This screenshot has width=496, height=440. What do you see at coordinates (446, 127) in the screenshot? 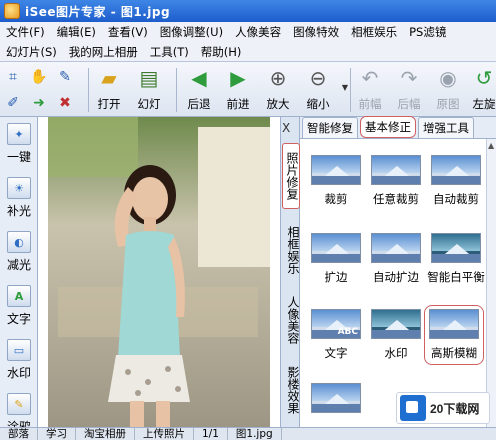
I see `tab-enhance-tools: 增强工具` at bounding box center [446, 127].